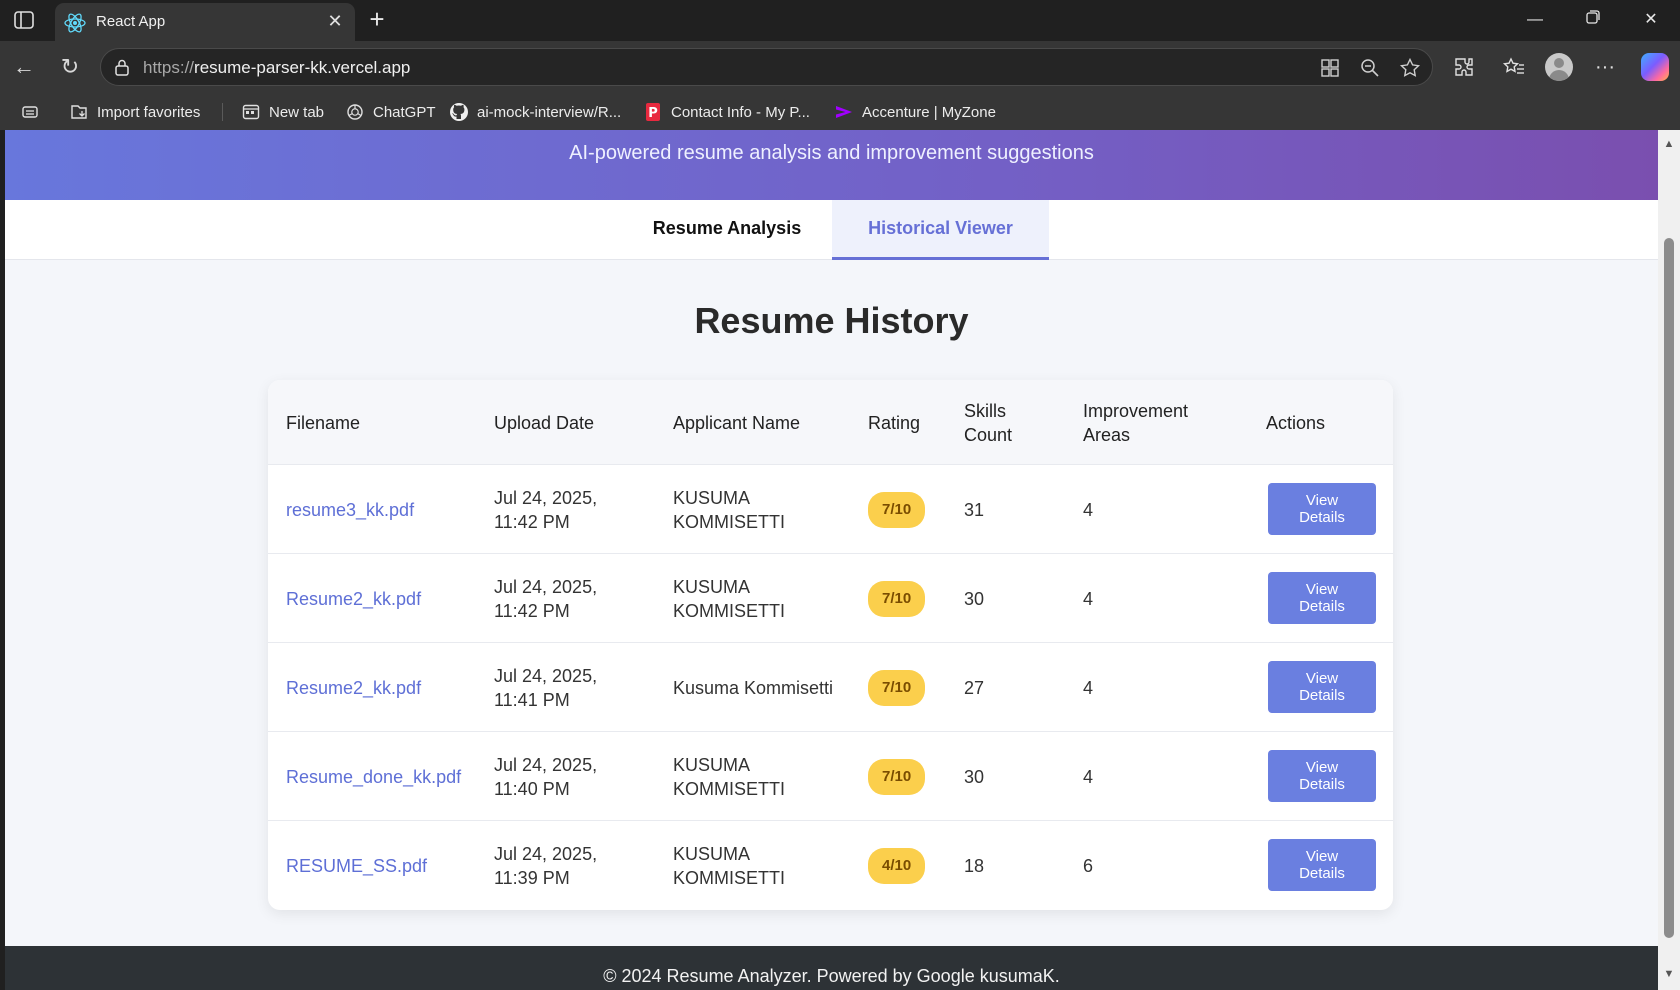 This screenshot has height=990, width=1680. Describe the element at coordinates (1535, 20) in the screenshot. I see `minimize-icon: —` at that location.